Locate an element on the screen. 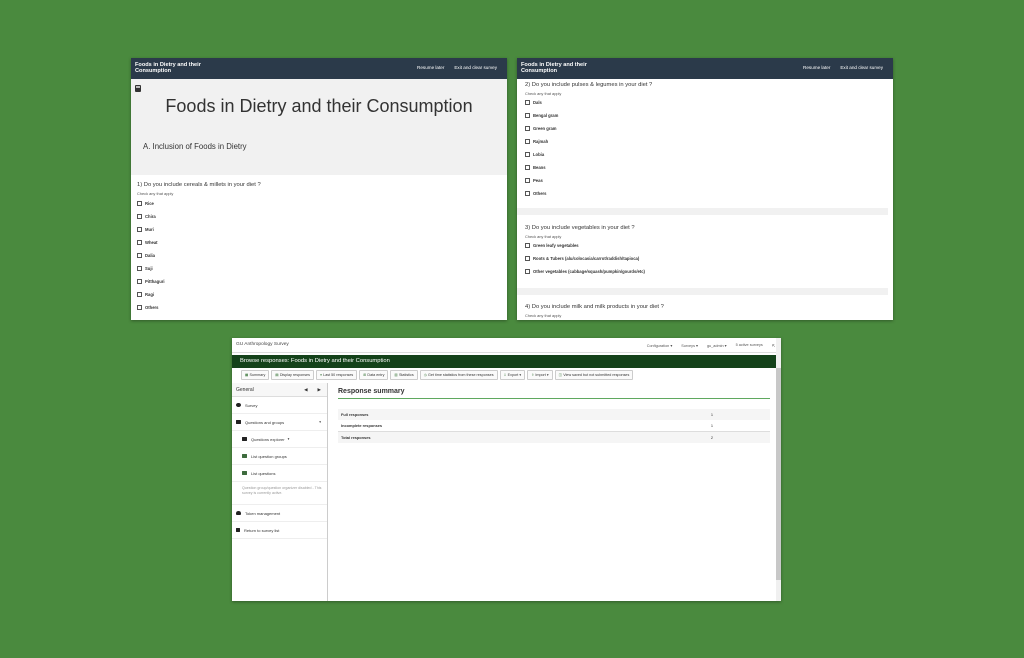 This screenshot has width=1024, height=658. sidebar-item-label: Questions and groups is located at coordinates (265, 422).